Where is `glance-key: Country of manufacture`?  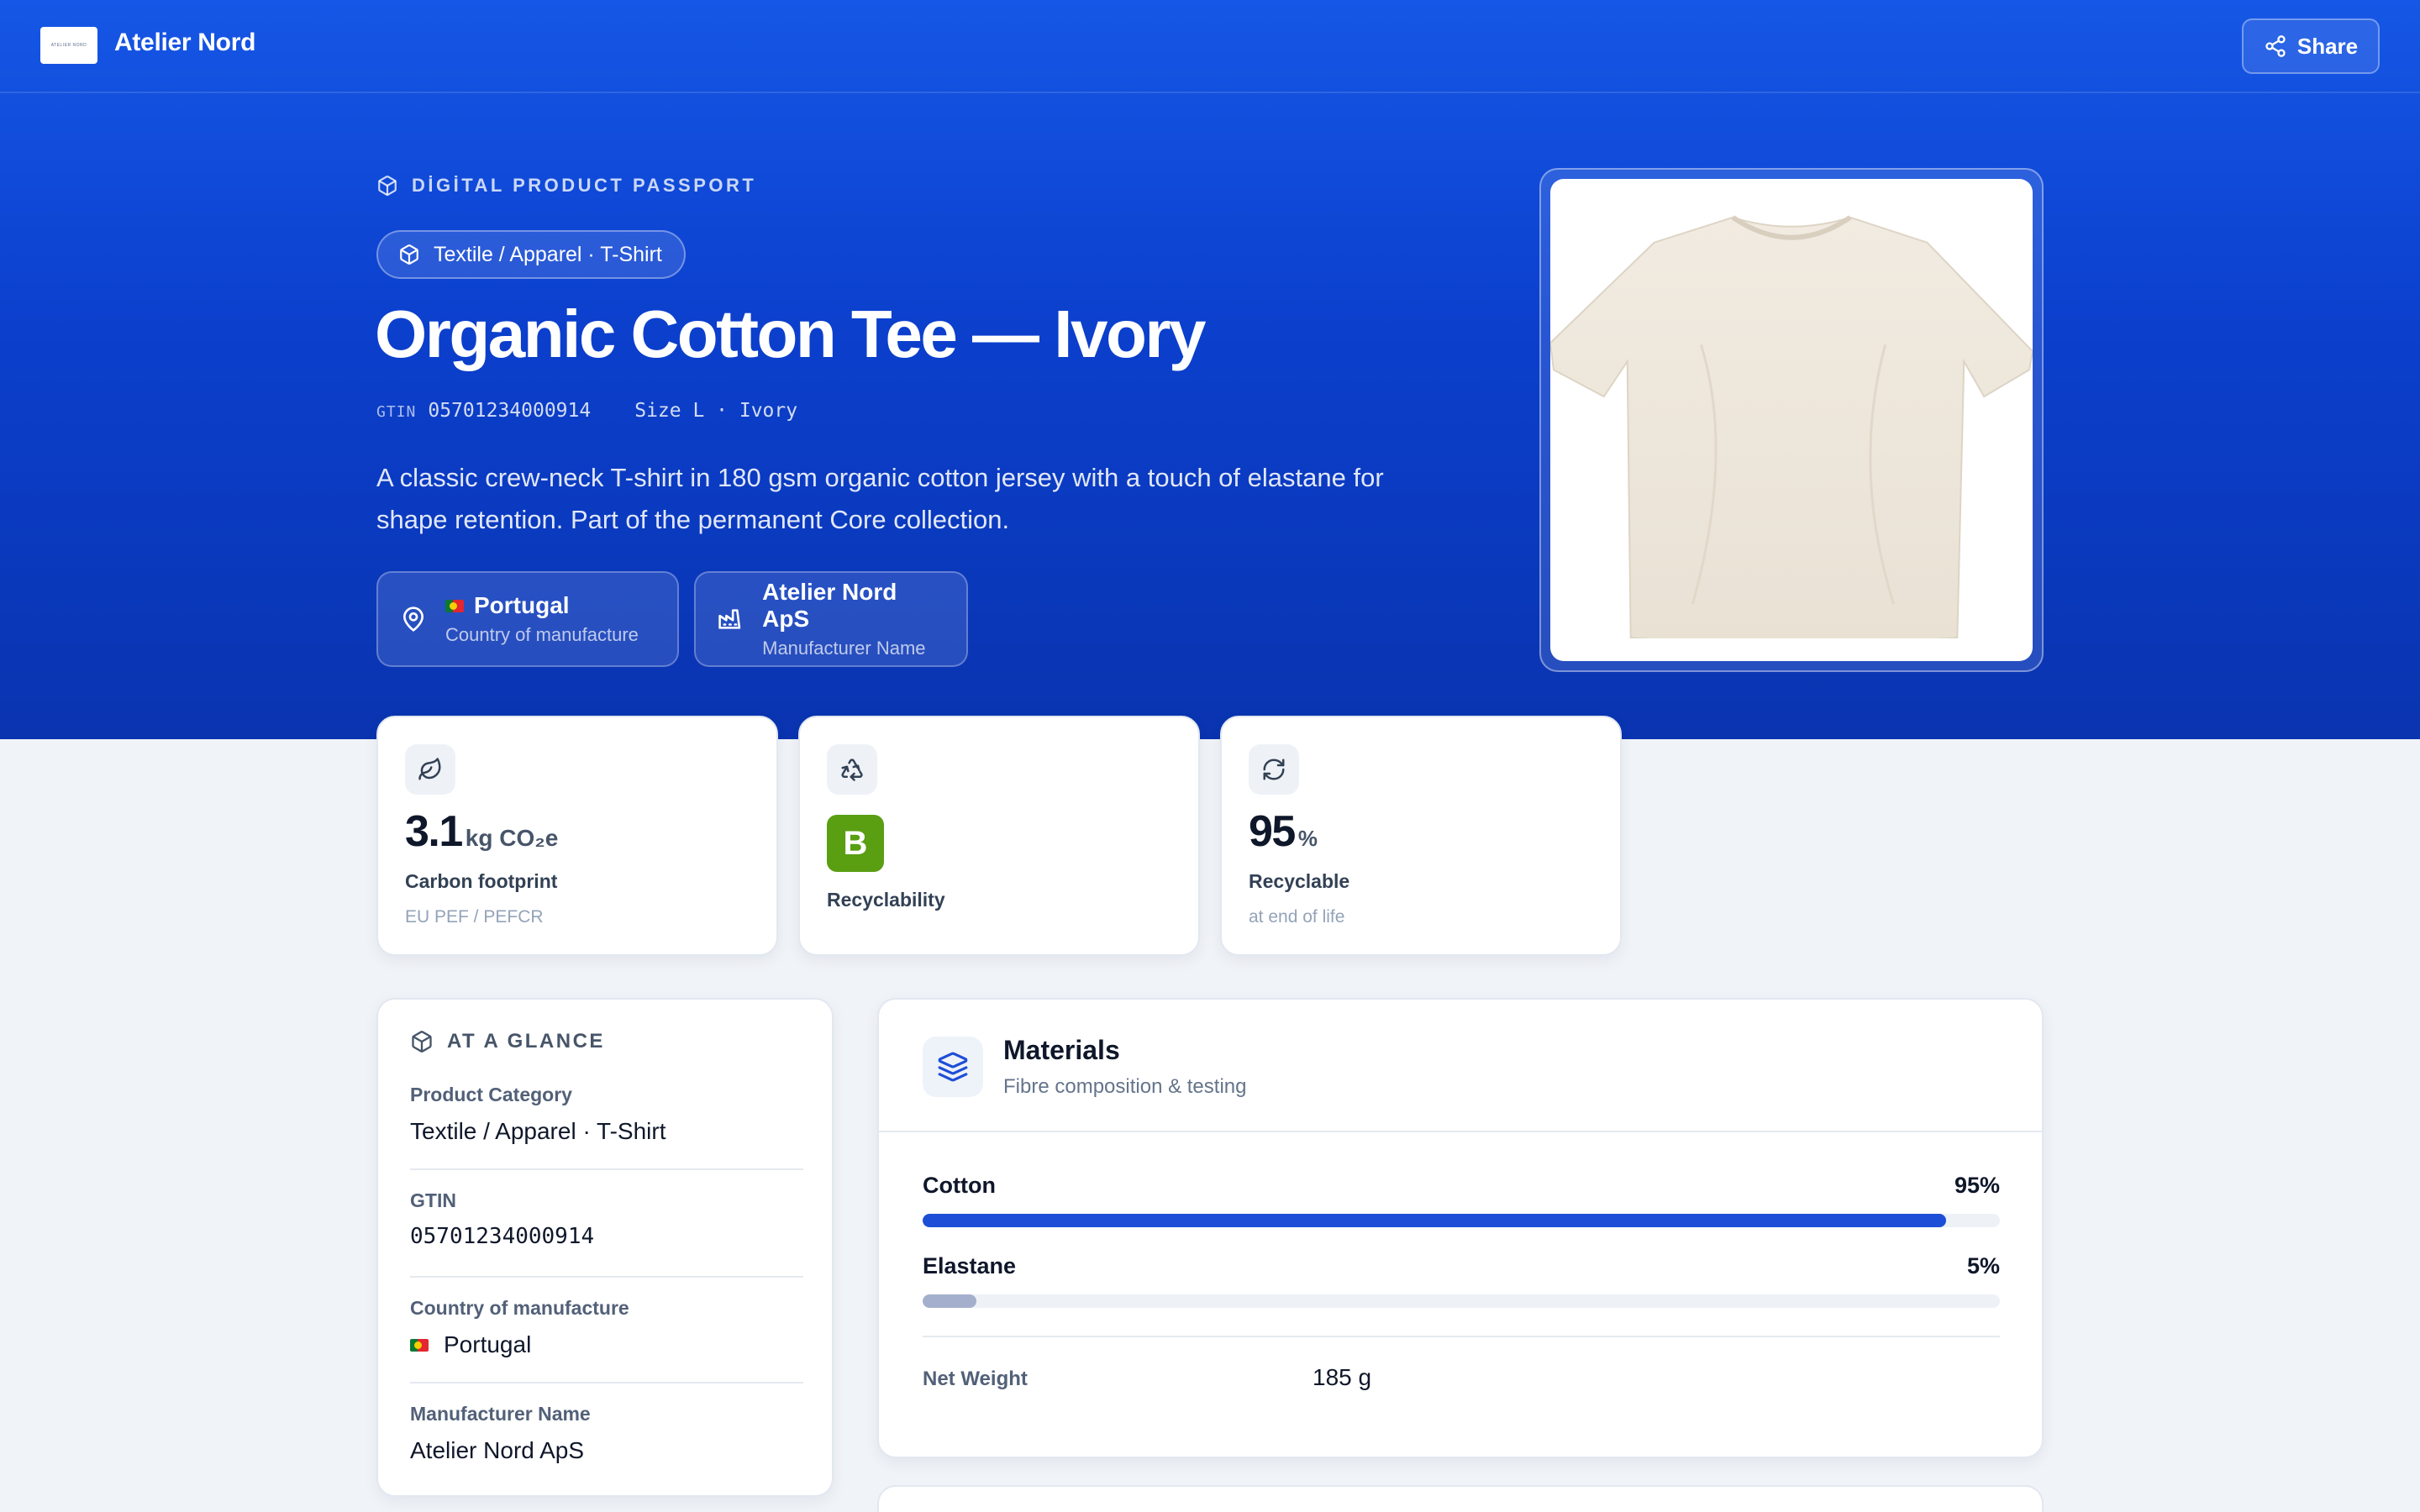
glance-key: Country of manufacture is located at coordinates (519, 1308).